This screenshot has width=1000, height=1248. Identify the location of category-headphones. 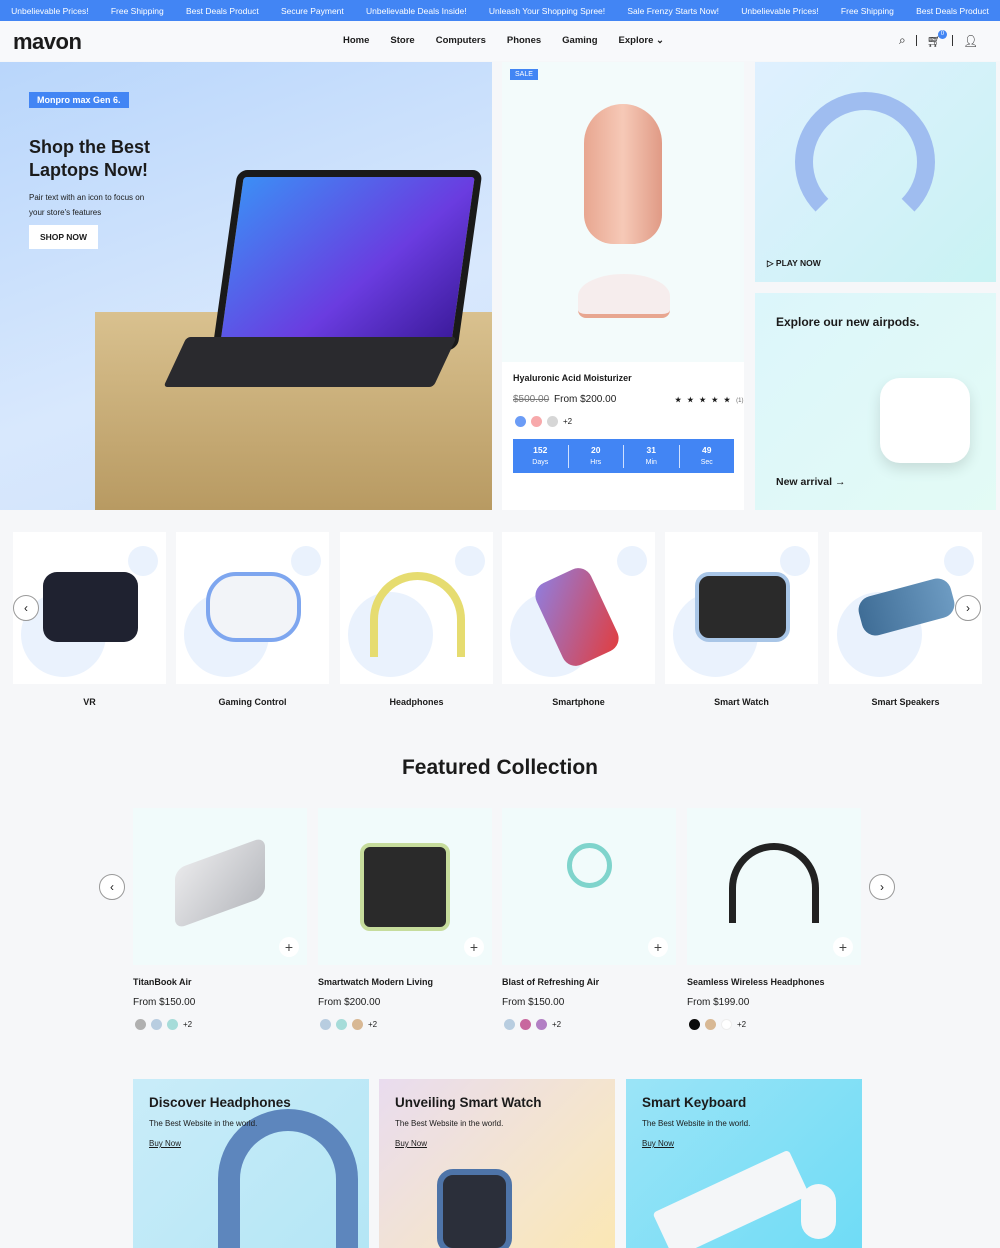
(416, 608).